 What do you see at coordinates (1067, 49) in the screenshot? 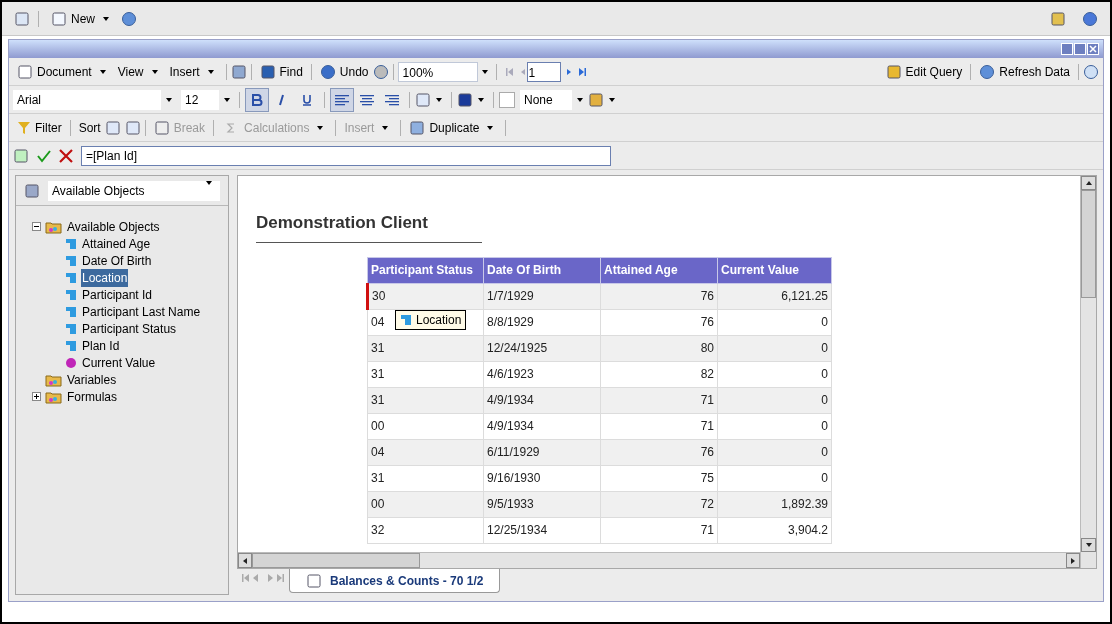
I see `minimize-icon` at bounding box center [1067, 49].